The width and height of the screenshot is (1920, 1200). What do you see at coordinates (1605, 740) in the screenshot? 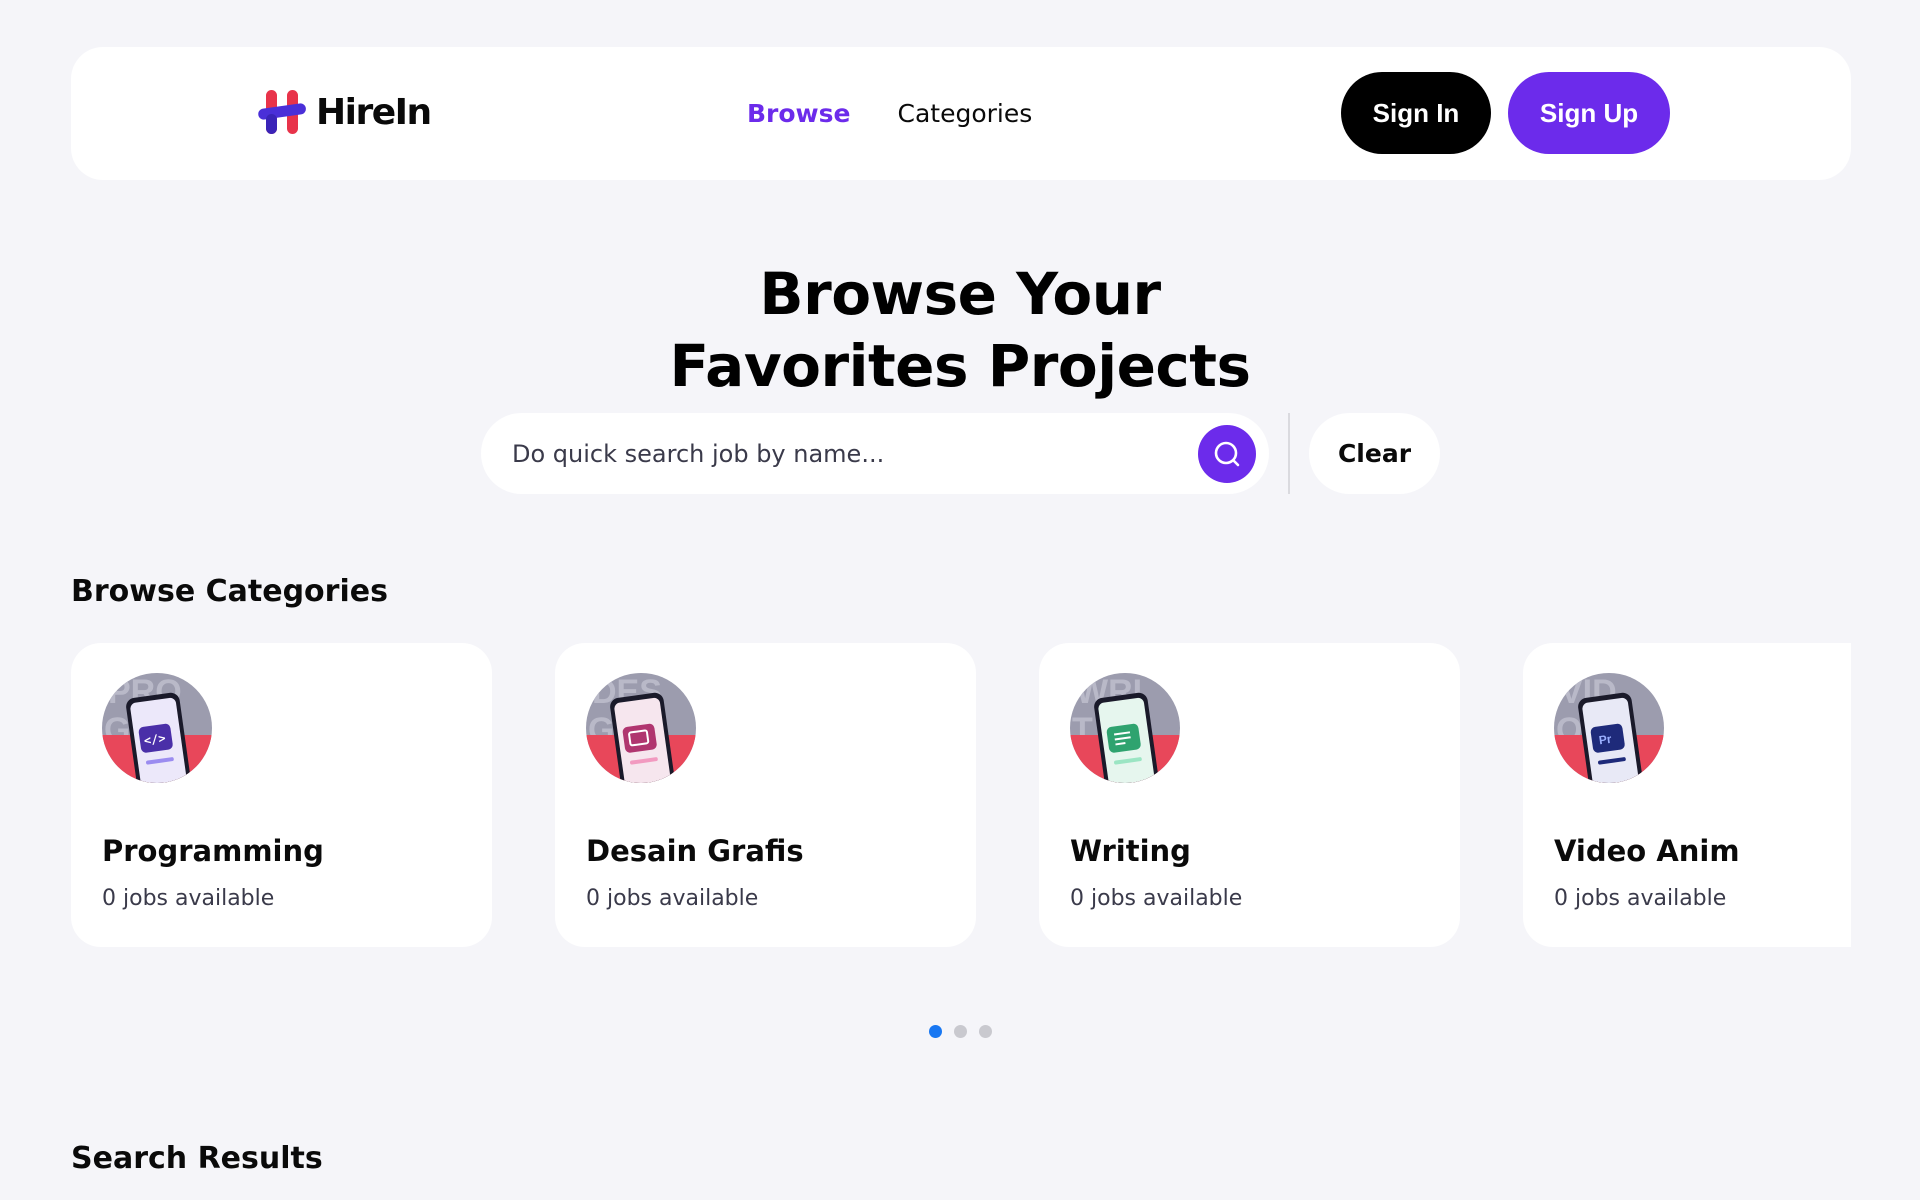
I see `svg-text: Pr` at bounding box center [1605, 740].